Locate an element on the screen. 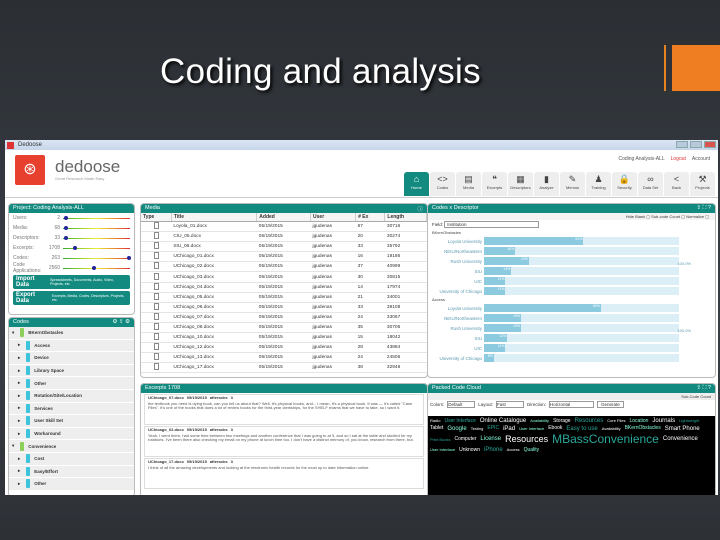 Image resolution: width=720 pixels, height=540 pixels. bar: 19% is located at coordinates (503, 318).